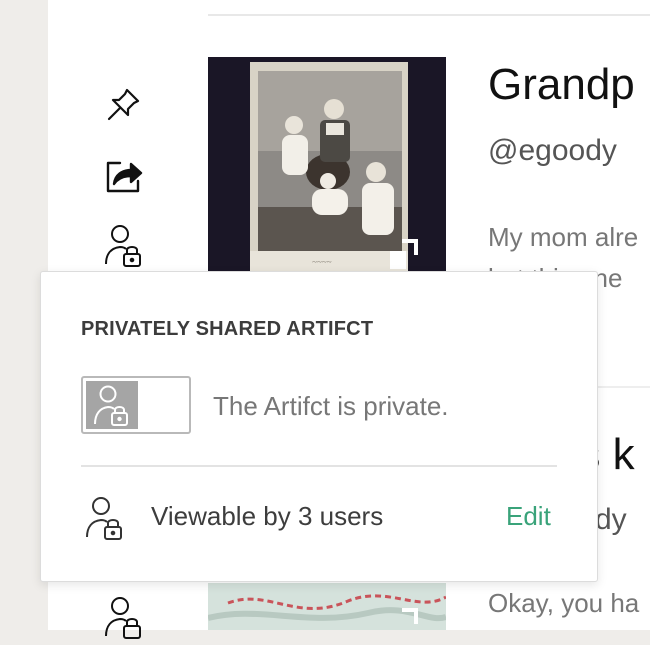  What do you see at coordinates (552, 151) in the screenshot?
I see `card-author-handle: @egoody` at bounding box center [552, 151].